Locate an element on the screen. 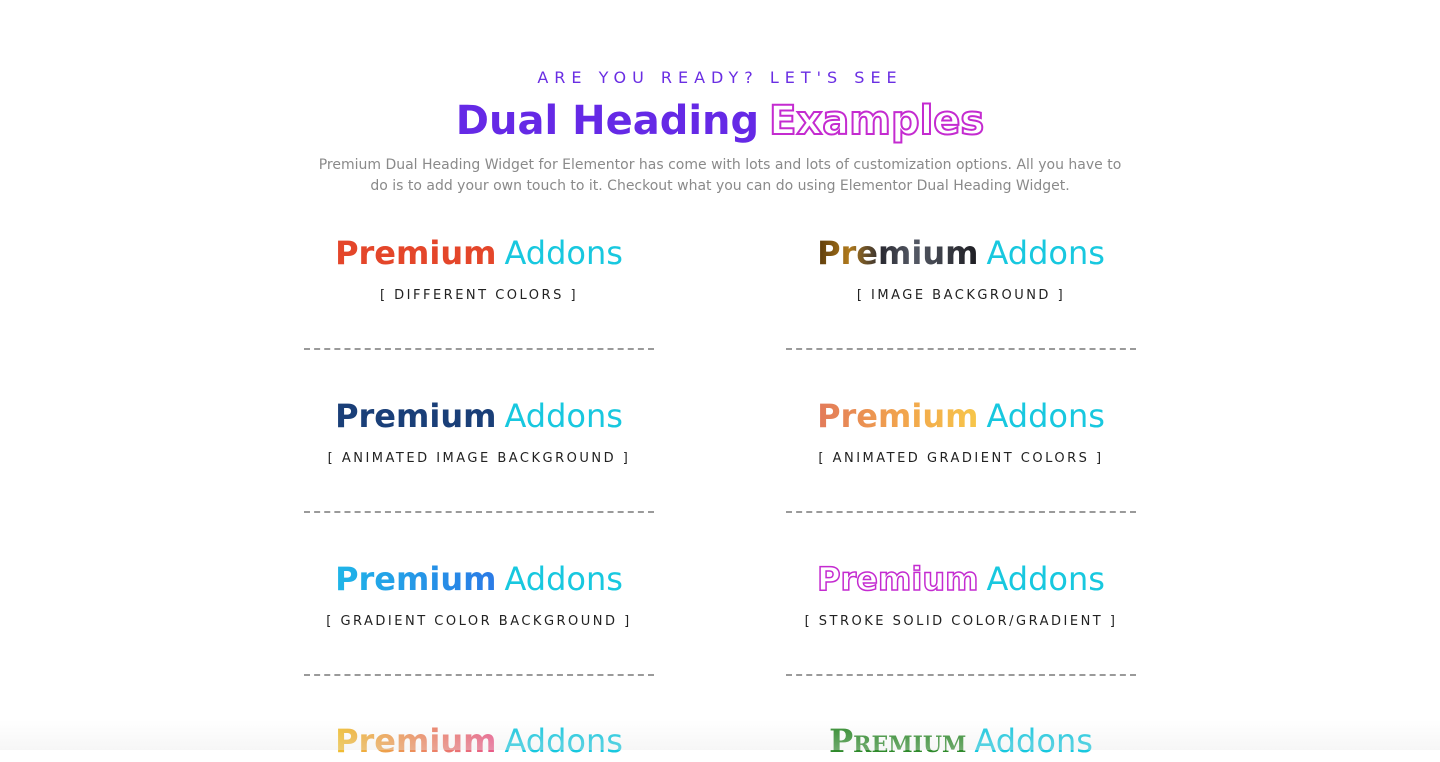 The width and height of the screenshot is (1440, 762). example-label: [ GRADIENT COLOR BACKGROUND ] is located at coordinates (479, 621).